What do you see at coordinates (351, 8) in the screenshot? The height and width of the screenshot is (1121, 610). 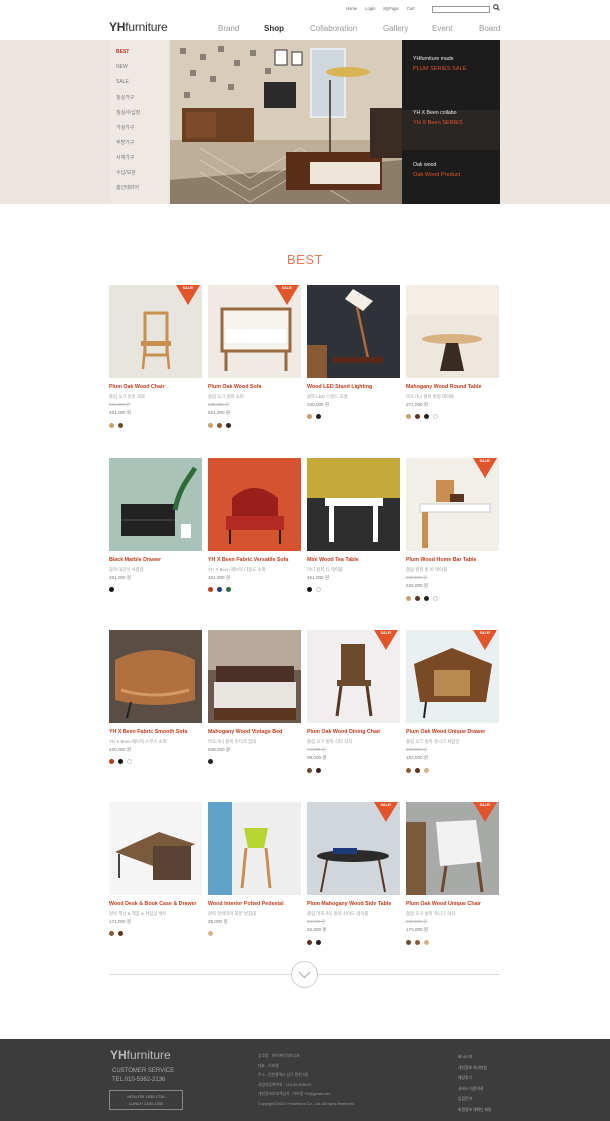 I see `home-link: Home` at bounding box center [351, 8].